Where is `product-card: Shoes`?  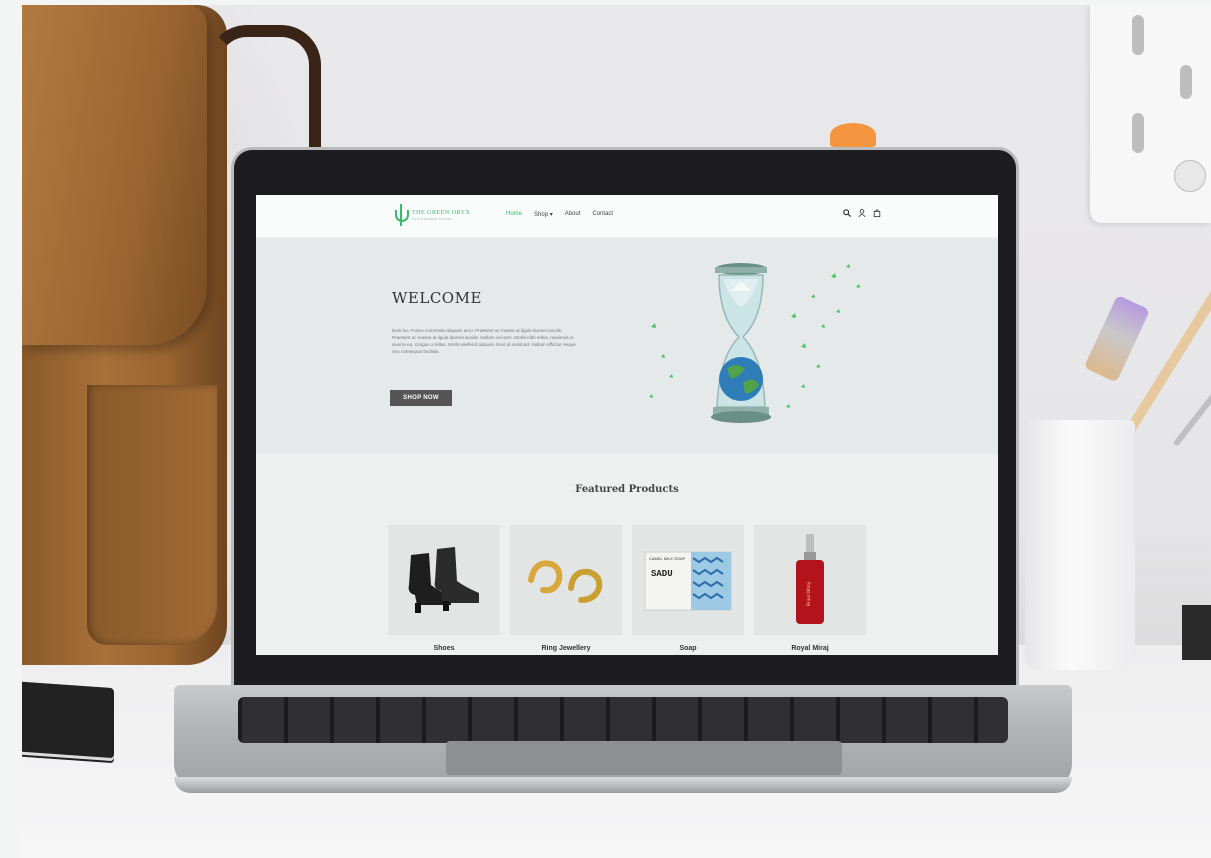 product-card: Shoes is located at coordinates (444, 588).